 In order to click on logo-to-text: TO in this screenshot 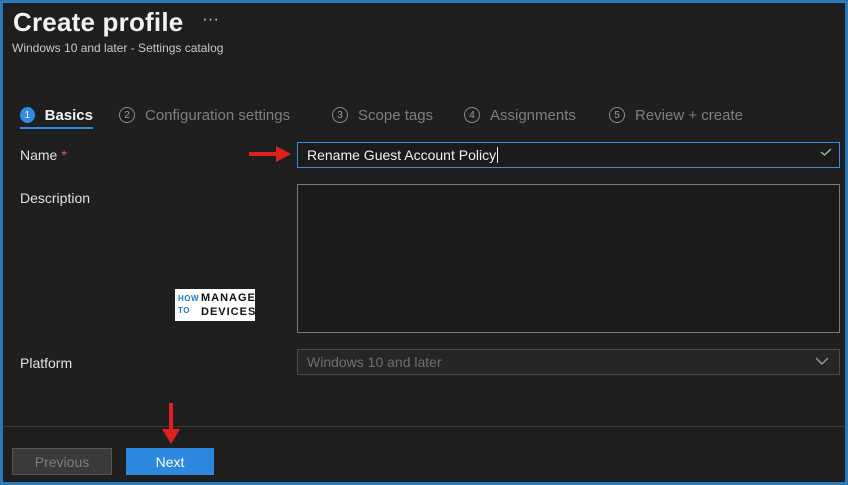, I will do `click(184, 310)`.